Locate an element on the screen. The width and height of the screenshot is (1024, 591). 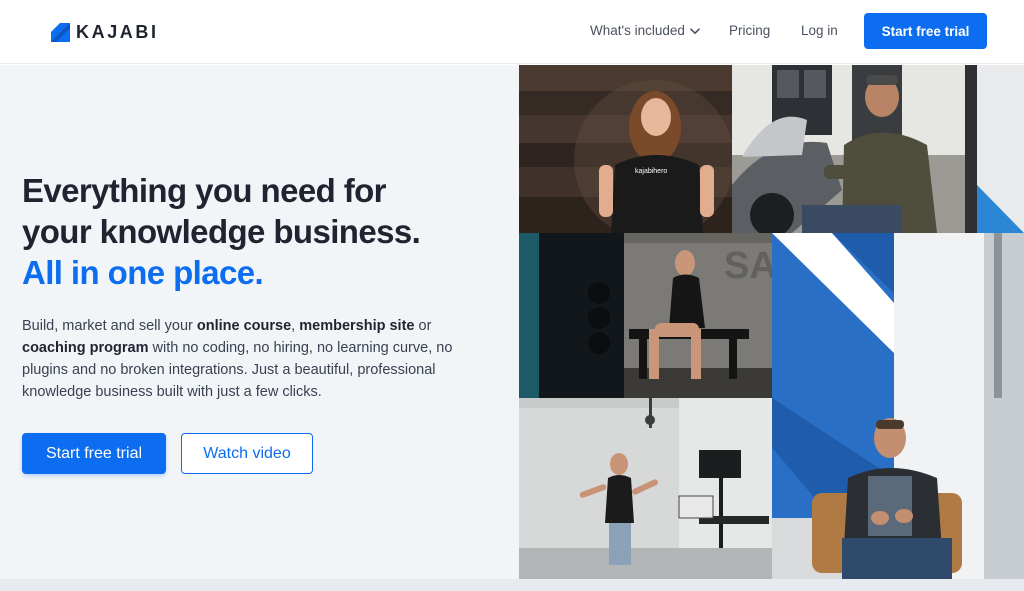
hero-description-text: or is located at coordinates (423, 326).